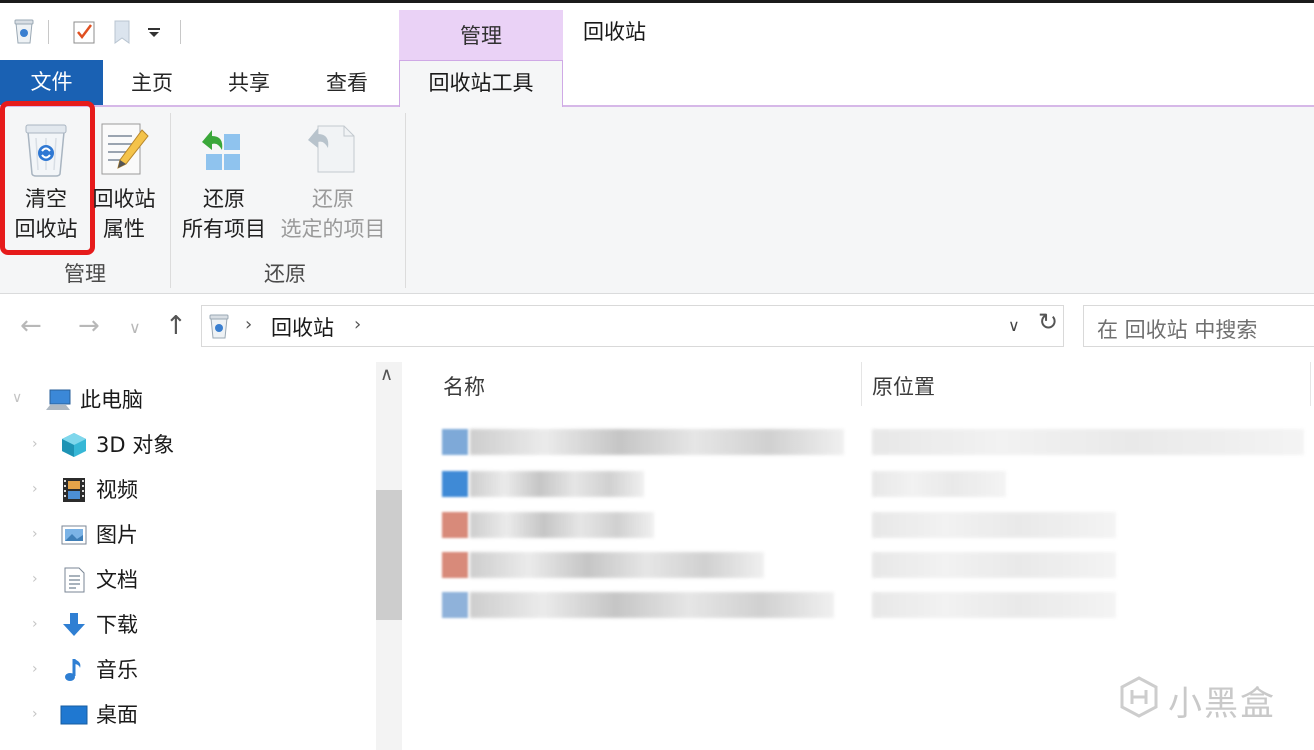  What do you see at coordinates (17, 398) in the screenshot?
I see `expand-chevron-icon: ∨` at bounding box center [17, 398].